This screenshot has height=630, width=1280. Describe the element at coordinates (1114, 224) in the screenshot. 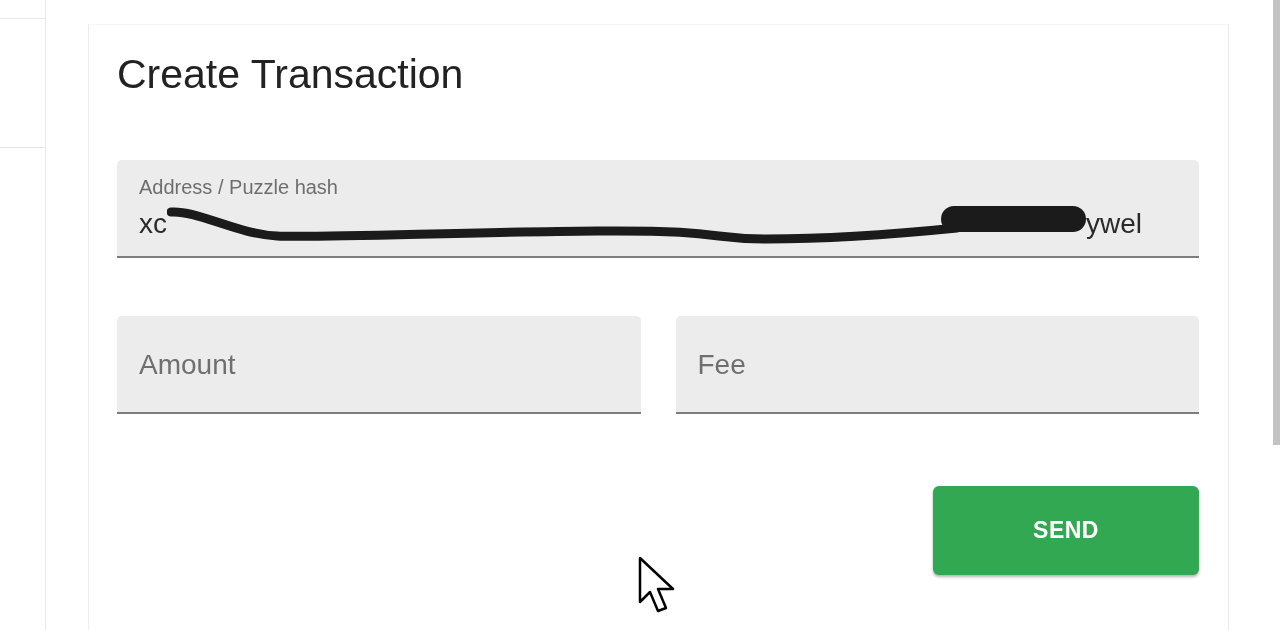

I see `field-value: ywel` at that location.